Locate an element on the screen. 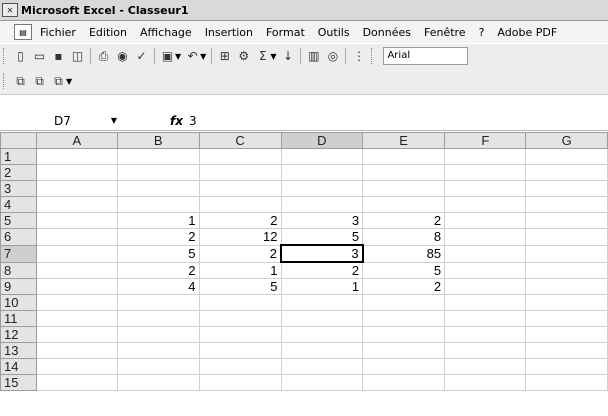 The width and height of the screenshot is (608, 416). research-icon: ⚙ is located at coordinates (243, 56).